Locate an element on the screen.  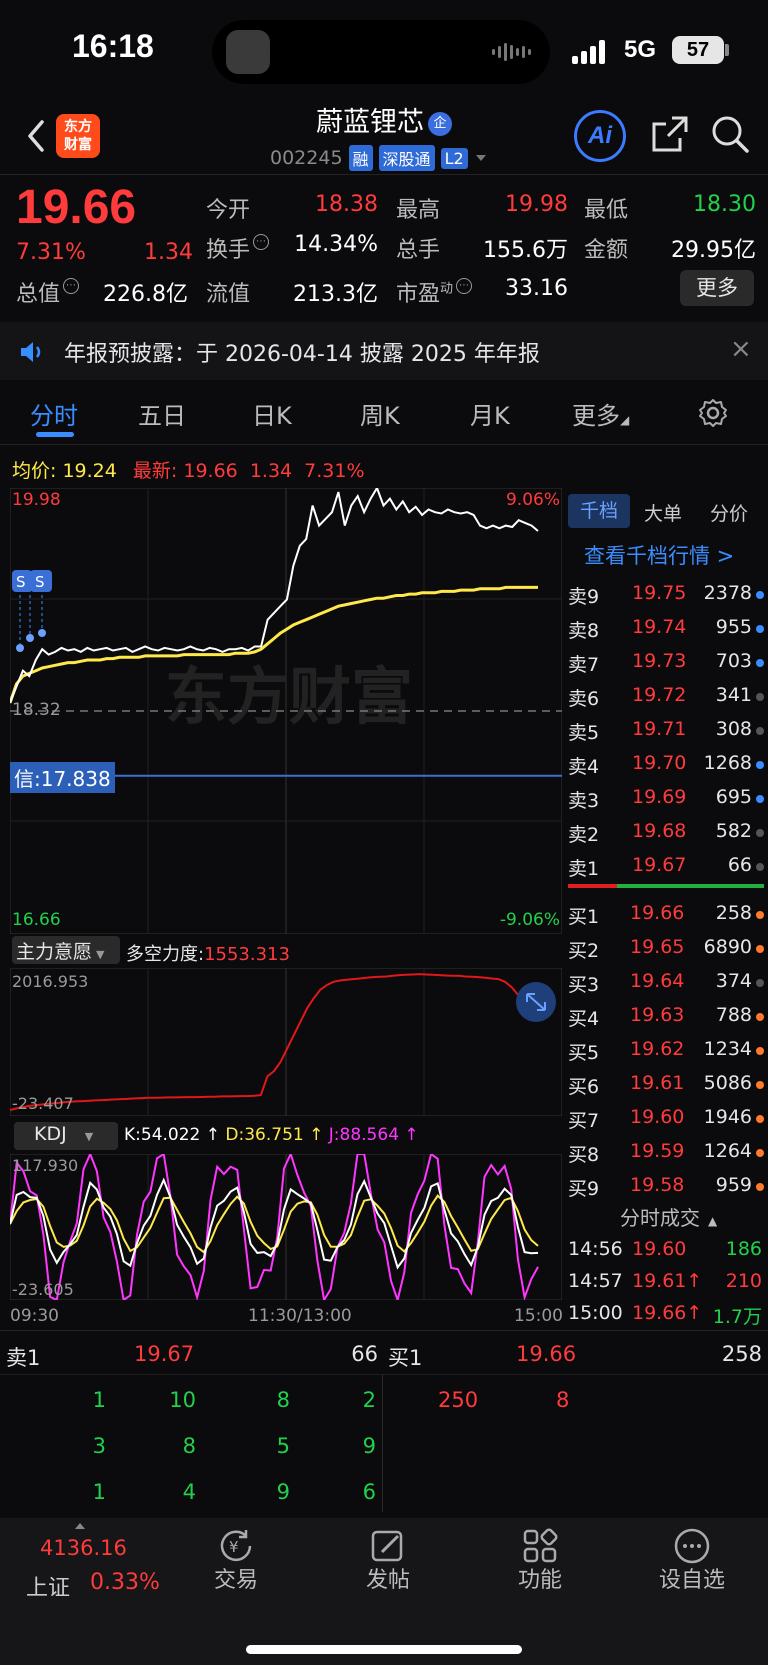
view-depth-link: 查看千档行情 > is located at coordinates (659, 555).